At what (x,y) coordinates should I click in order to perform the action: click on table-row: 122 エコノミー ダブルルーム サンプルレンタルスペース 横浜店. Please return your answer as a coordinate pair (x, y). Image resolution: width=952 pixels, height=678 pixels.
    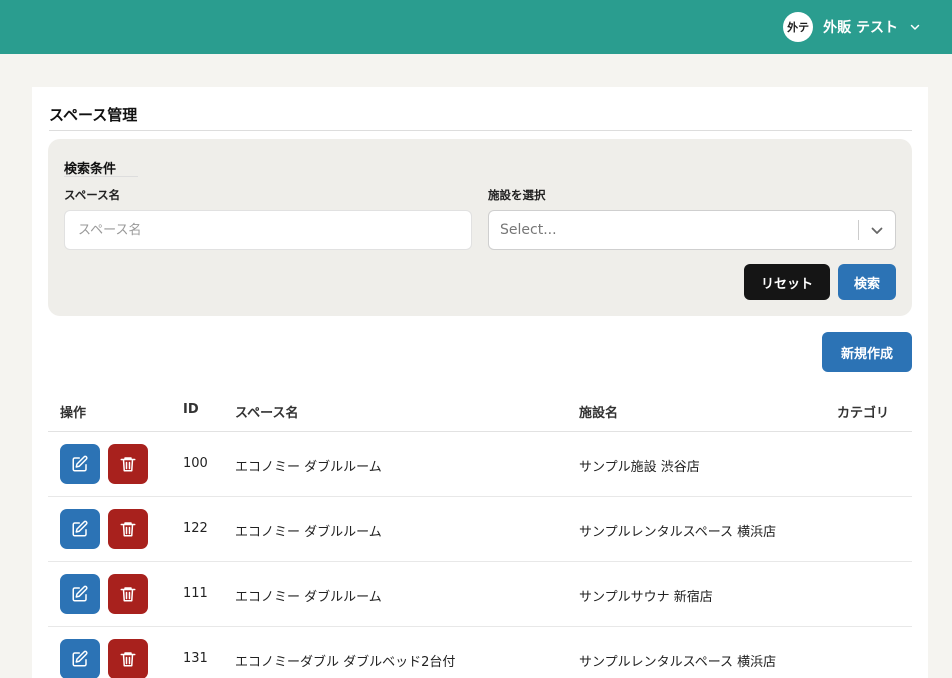
    Looking at the image, I should click on (480, 529).